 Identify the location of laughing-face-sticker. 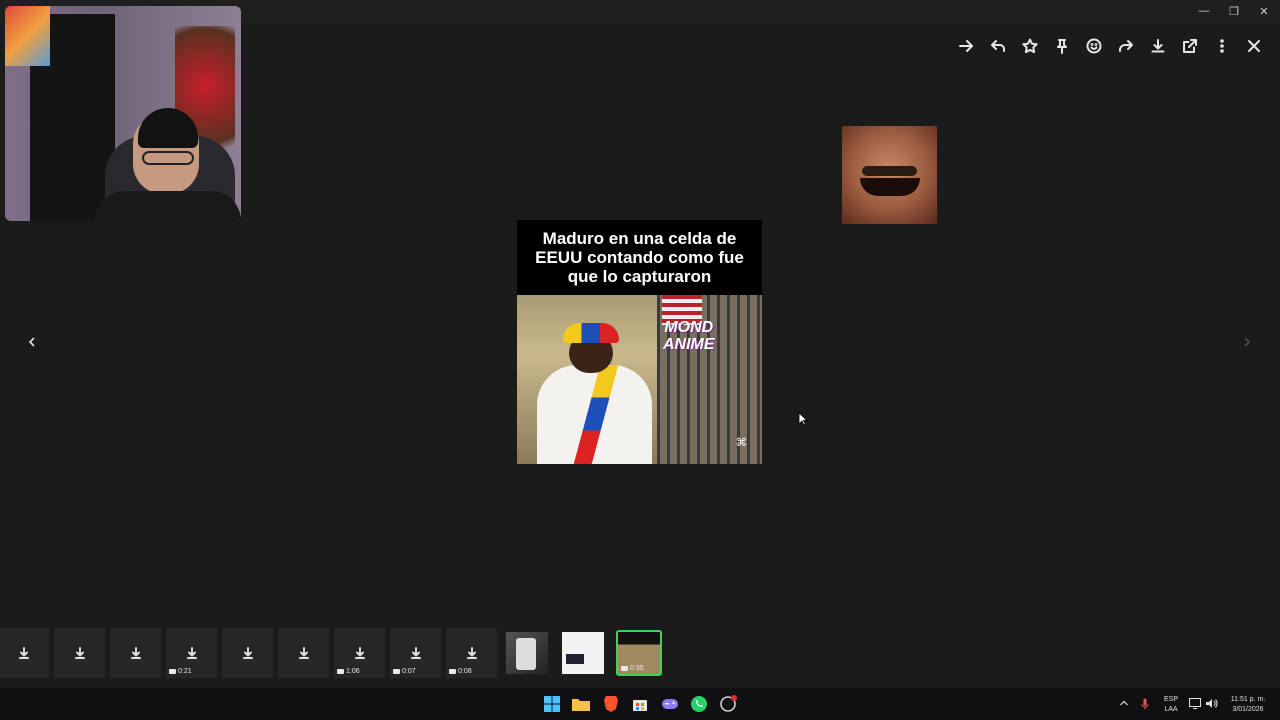
(889, 175).